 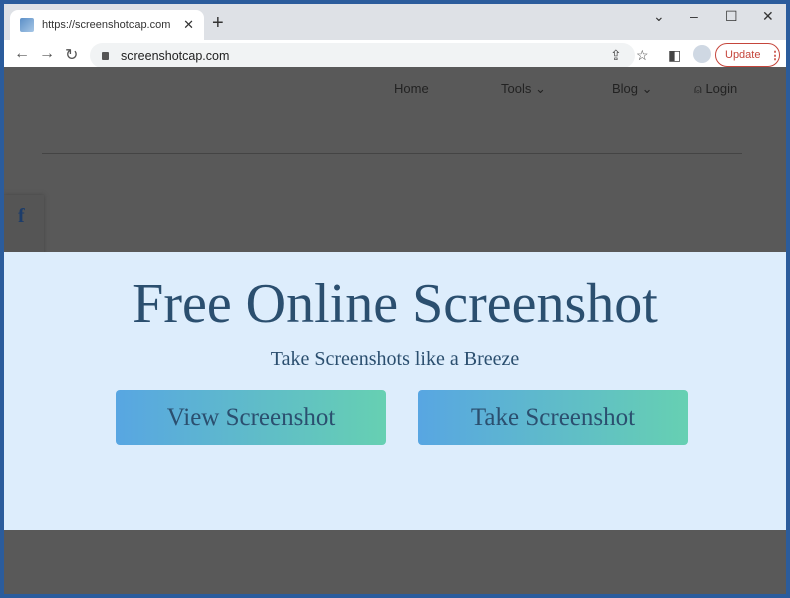 I want to click on nav-blog-label: Blog, so click(x=625, y=88).